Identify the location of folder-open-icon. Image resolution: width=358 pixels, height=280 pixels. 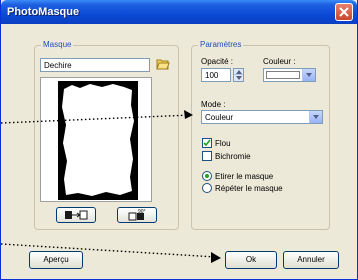
(163, 64).